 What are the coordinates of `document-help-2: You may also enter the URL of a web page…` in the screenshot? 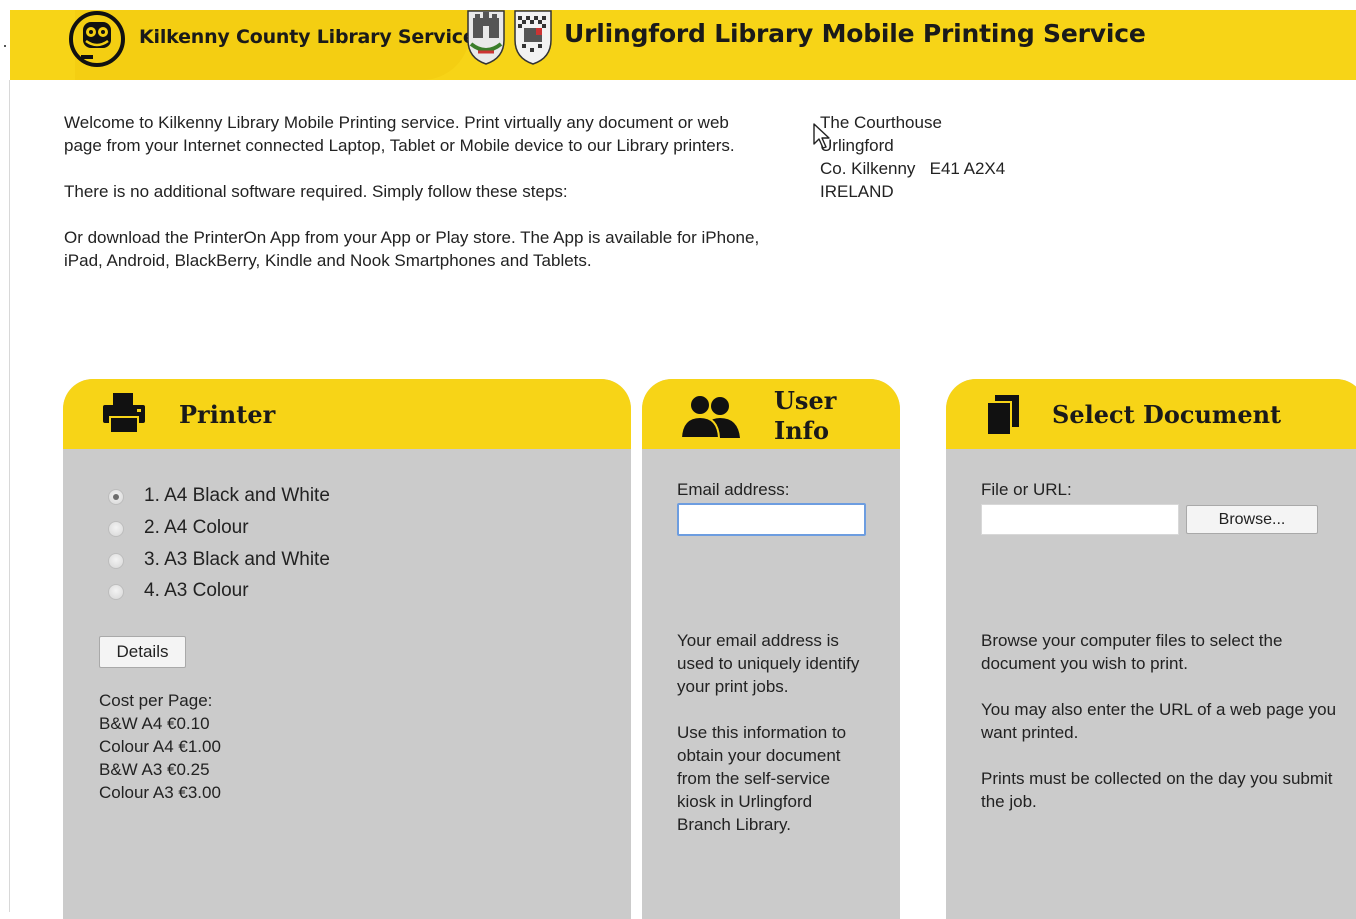 It's located at (1159, 721).